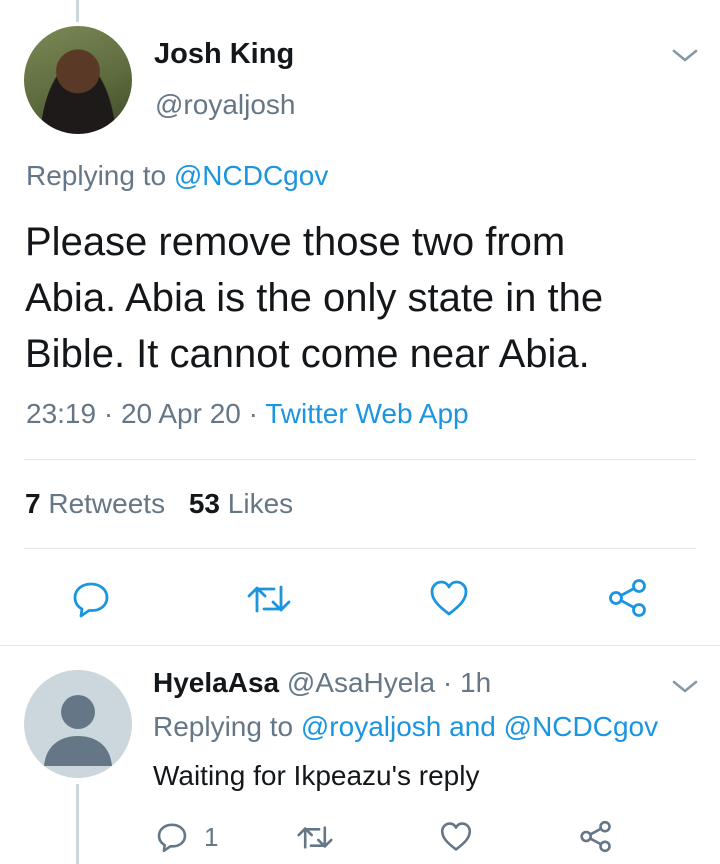  I want to click on avatar, so click(78, 80).